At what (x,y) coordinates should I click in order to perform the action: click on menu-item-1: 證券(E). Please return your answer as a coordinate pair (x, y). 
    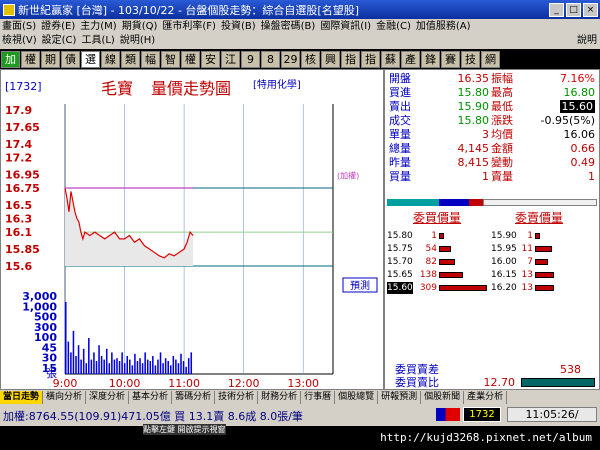
    Looking at the image, I should click on (58, 27).